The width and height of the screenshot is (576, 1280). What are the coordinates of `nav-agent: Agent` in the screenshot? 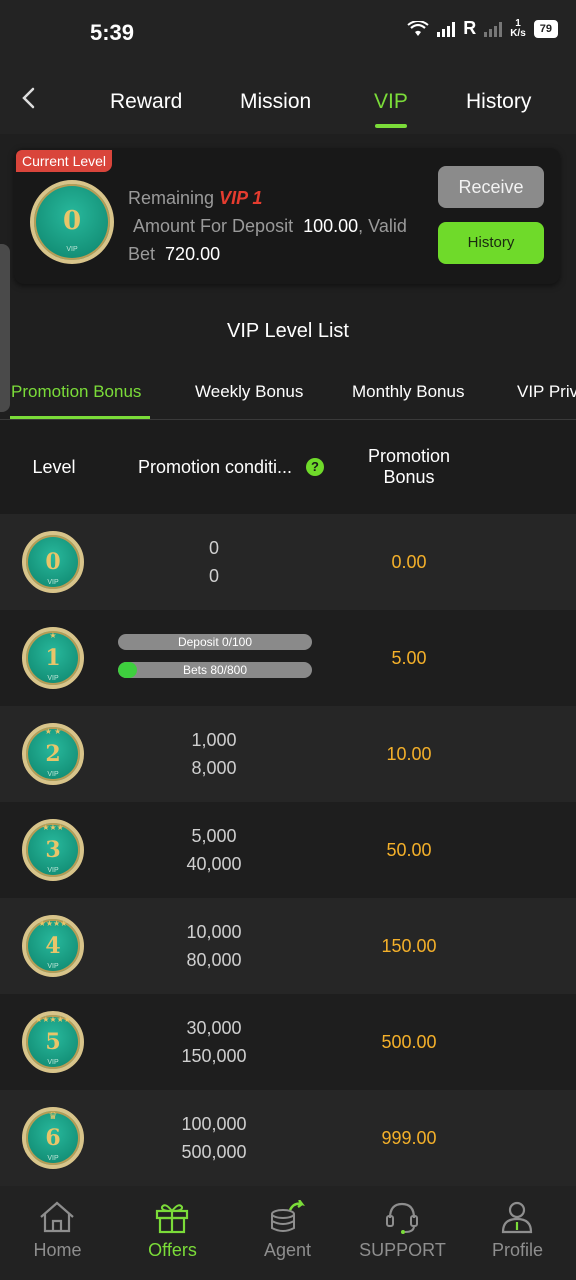 It's located at (287, 1233).